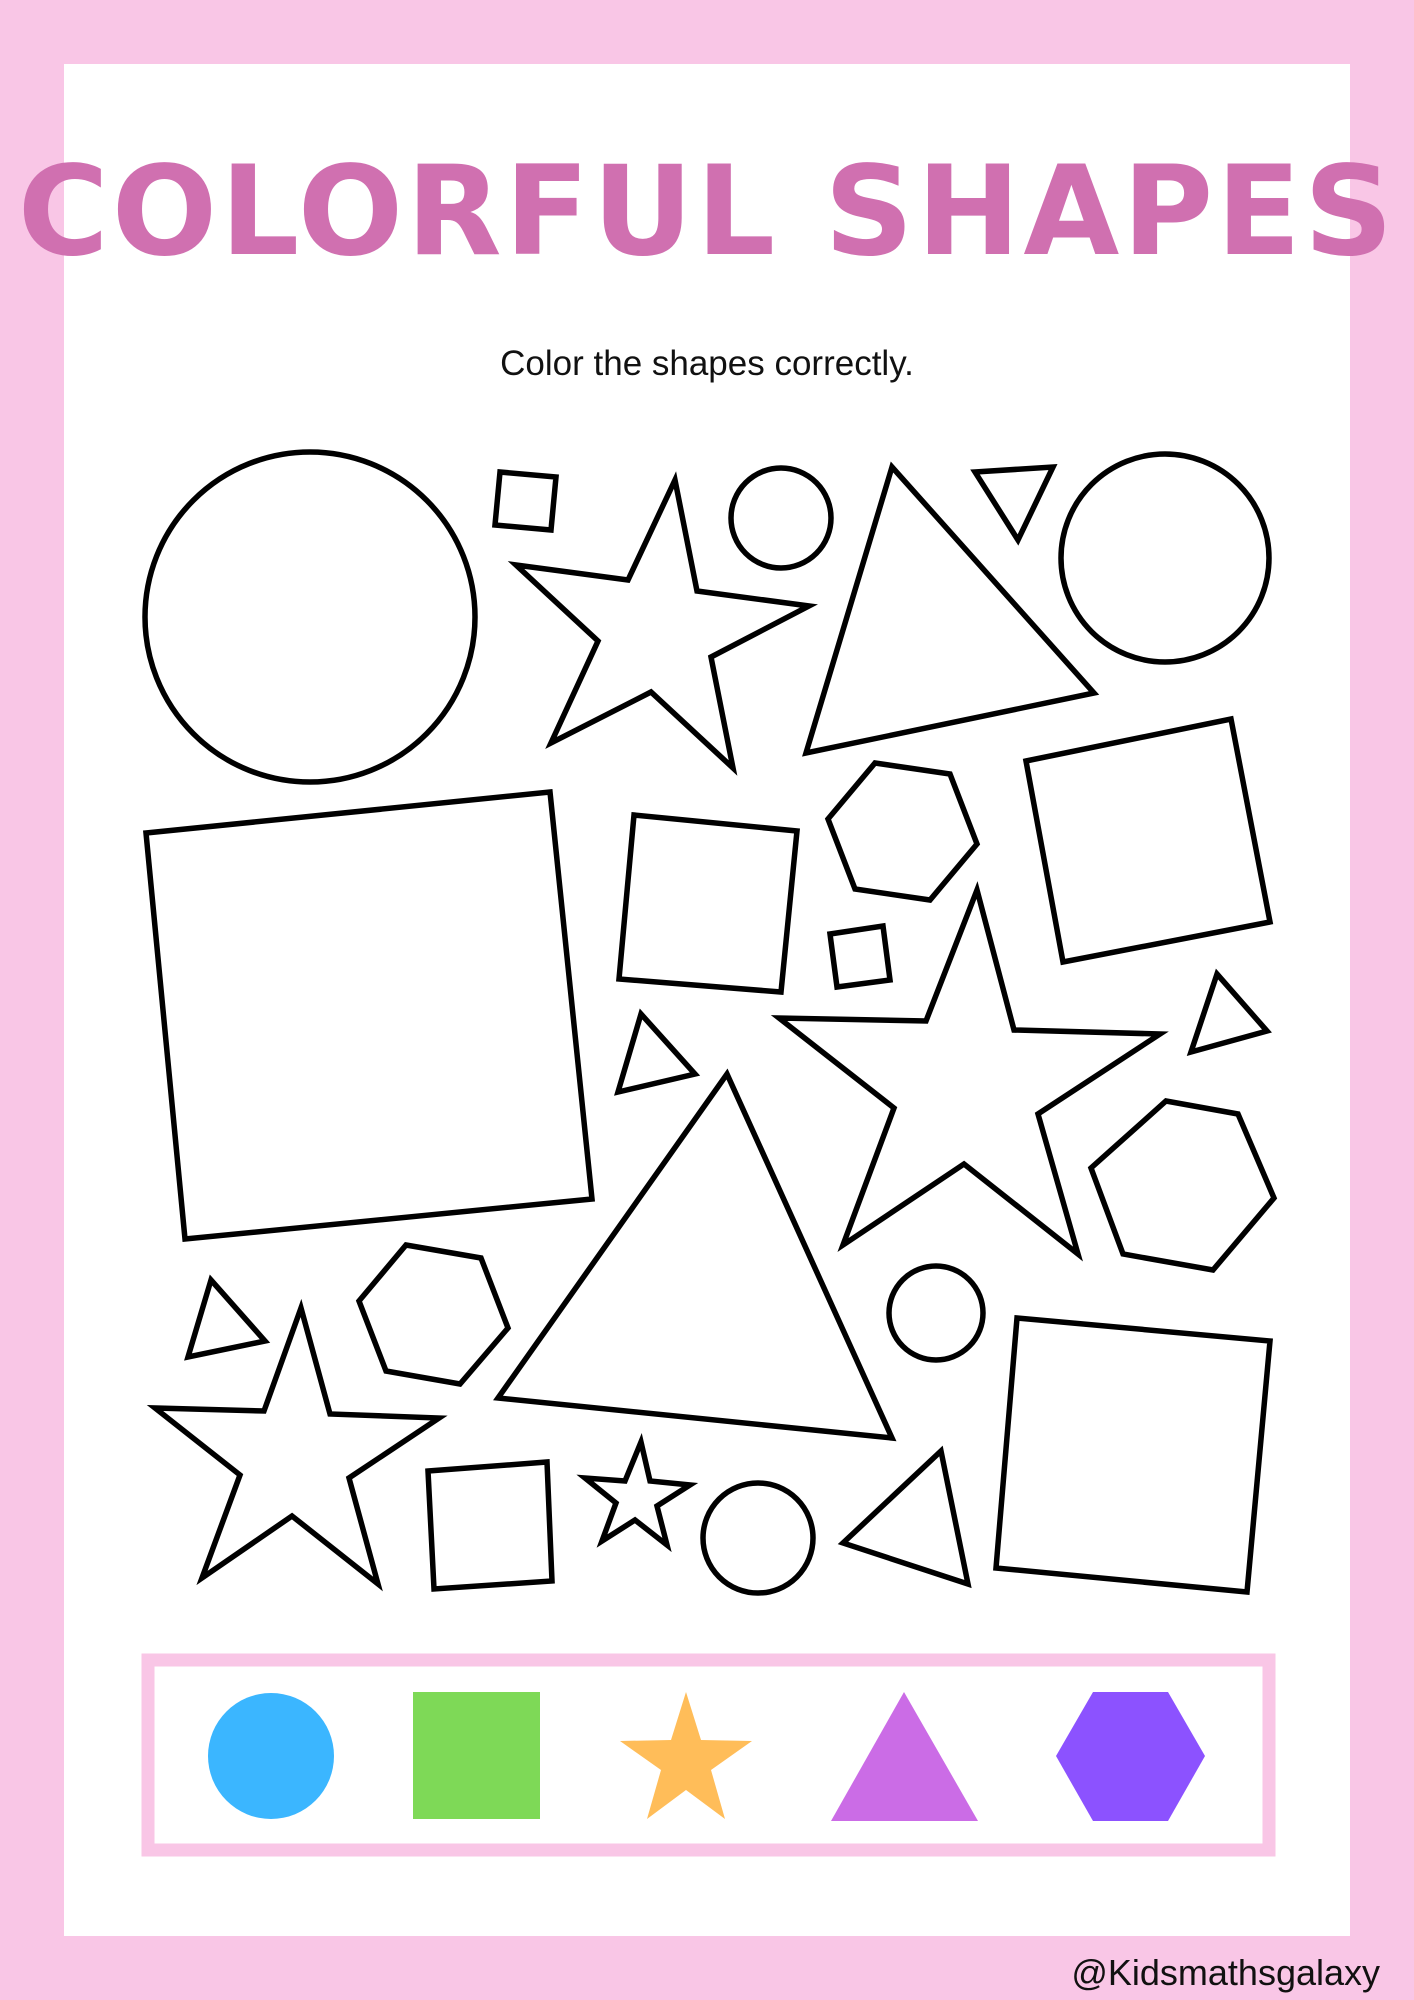 The image size is (1414, 2000). I want to click on key-star-icon, so click(686, 1755).